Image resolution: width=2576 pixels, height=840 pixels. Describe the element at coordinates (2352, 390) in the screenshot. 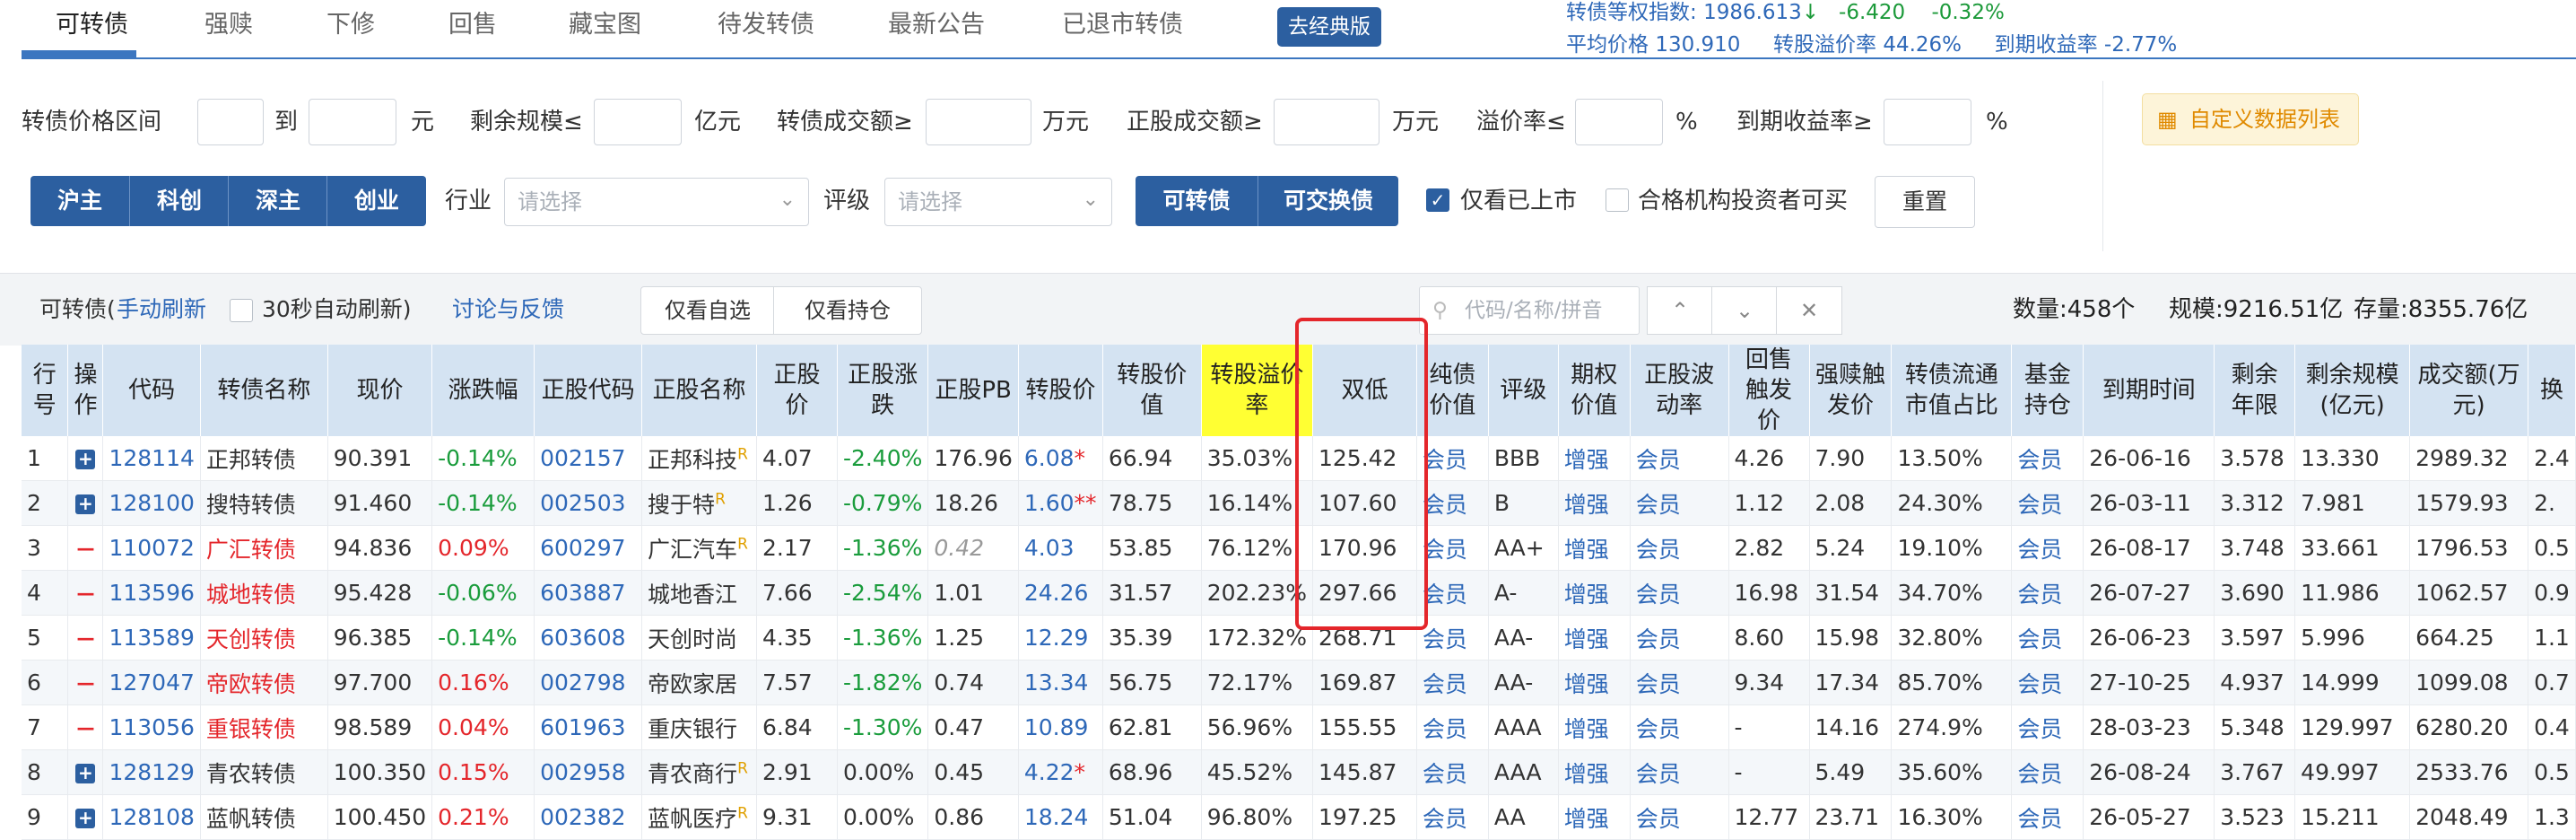

I see `header-col-remaining: 剩余规模(亿元)` at that location.